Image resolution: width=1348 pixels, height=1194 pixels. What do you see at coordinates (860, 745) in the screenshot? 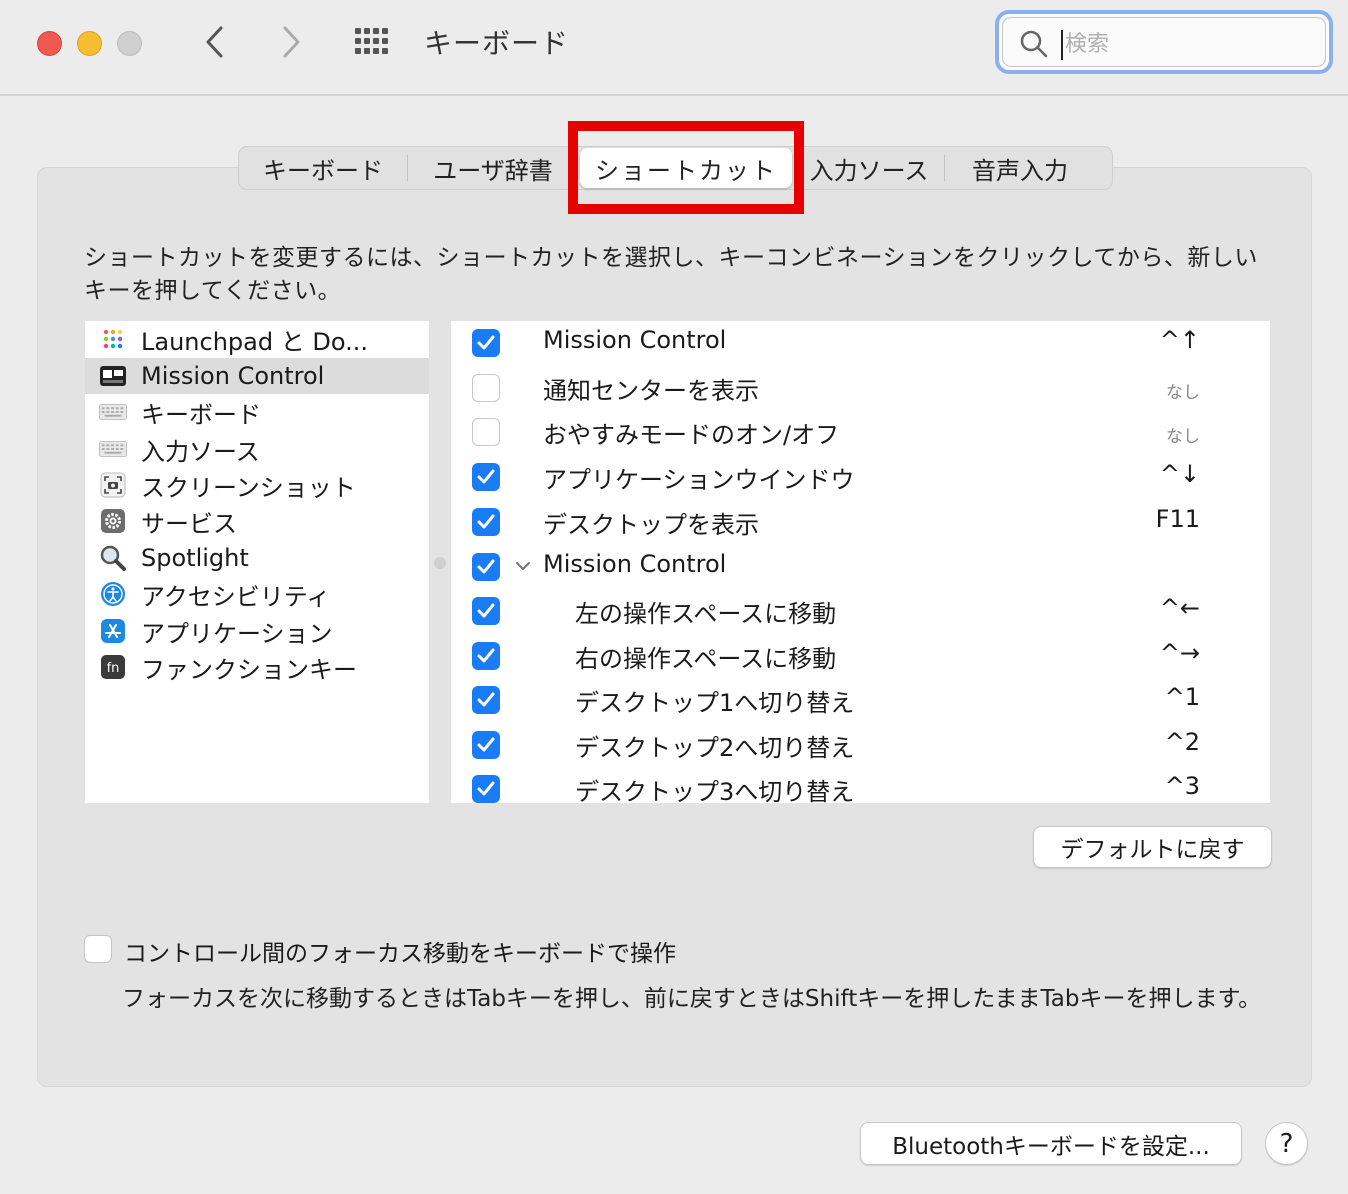
I see `table-row: デスクトップ2へ切り替え ^2` at bounding box center [860, 745].